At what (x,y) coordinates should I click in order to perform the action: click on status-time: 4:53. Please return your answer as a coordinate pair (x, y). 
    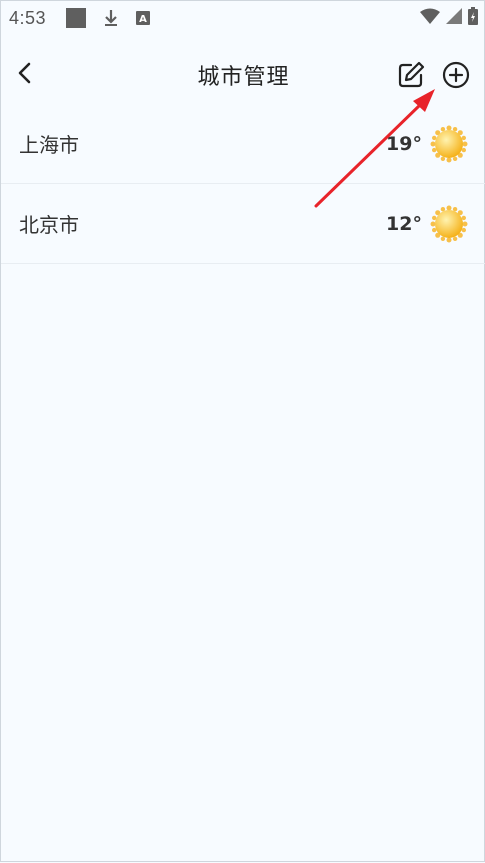
    Looking at the image, I should click on (28, 17).